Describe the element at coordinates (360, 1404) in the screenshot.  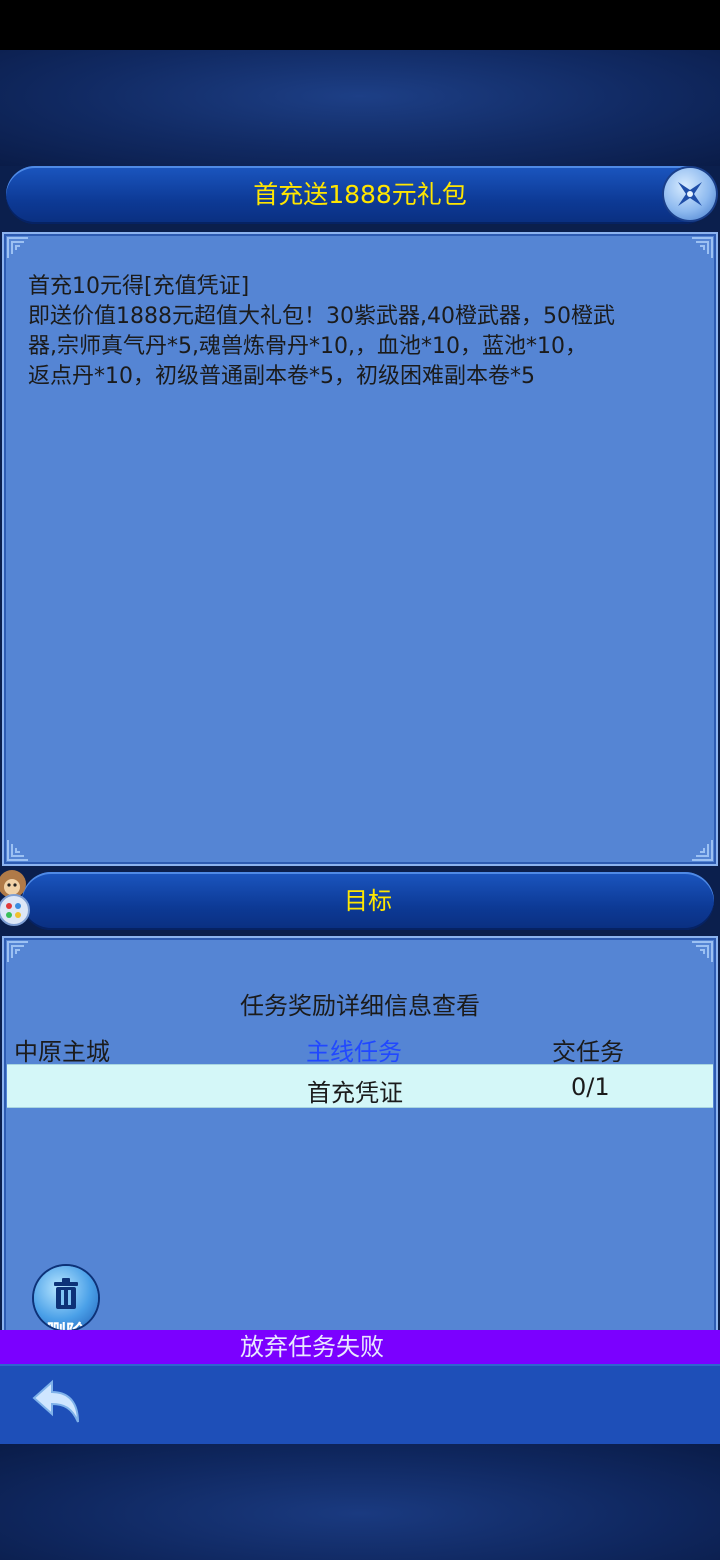
I see `bottom-toolbar` at that location.